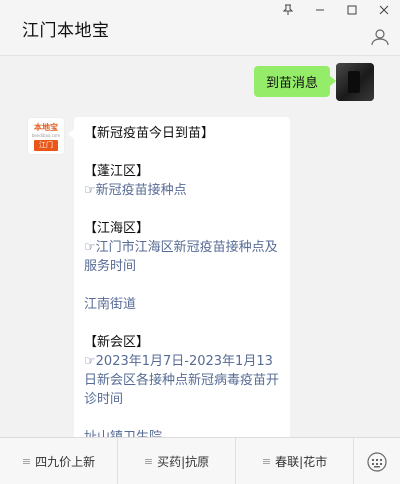 The width and height of the screenshot is (400, 484). Describe the element at coordinates (65, 462) in the screenshot. I see `menu-item-label: 四九价上新` at that location.